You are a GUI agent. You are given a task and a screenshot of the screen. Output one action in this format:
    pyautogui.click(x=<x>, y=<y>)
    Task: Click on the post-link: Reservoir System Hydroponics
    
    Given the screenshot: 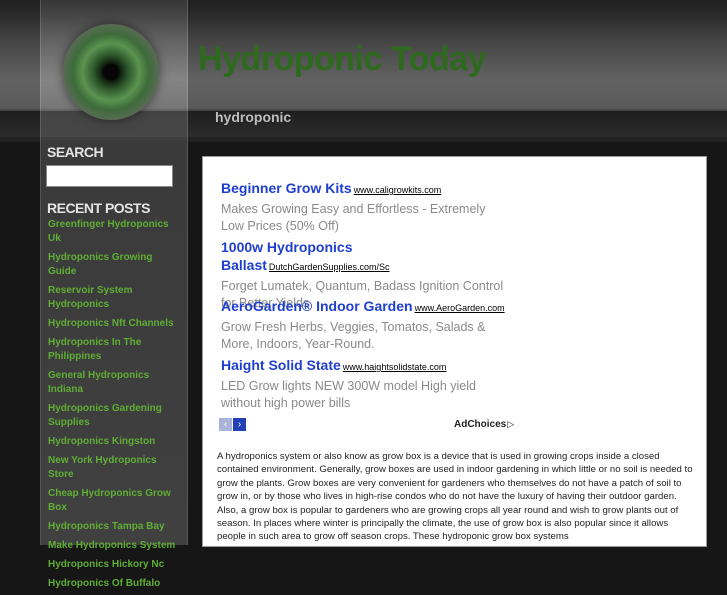 What is the action you would take?
    pyautogui.click(x=90, y=297)
    